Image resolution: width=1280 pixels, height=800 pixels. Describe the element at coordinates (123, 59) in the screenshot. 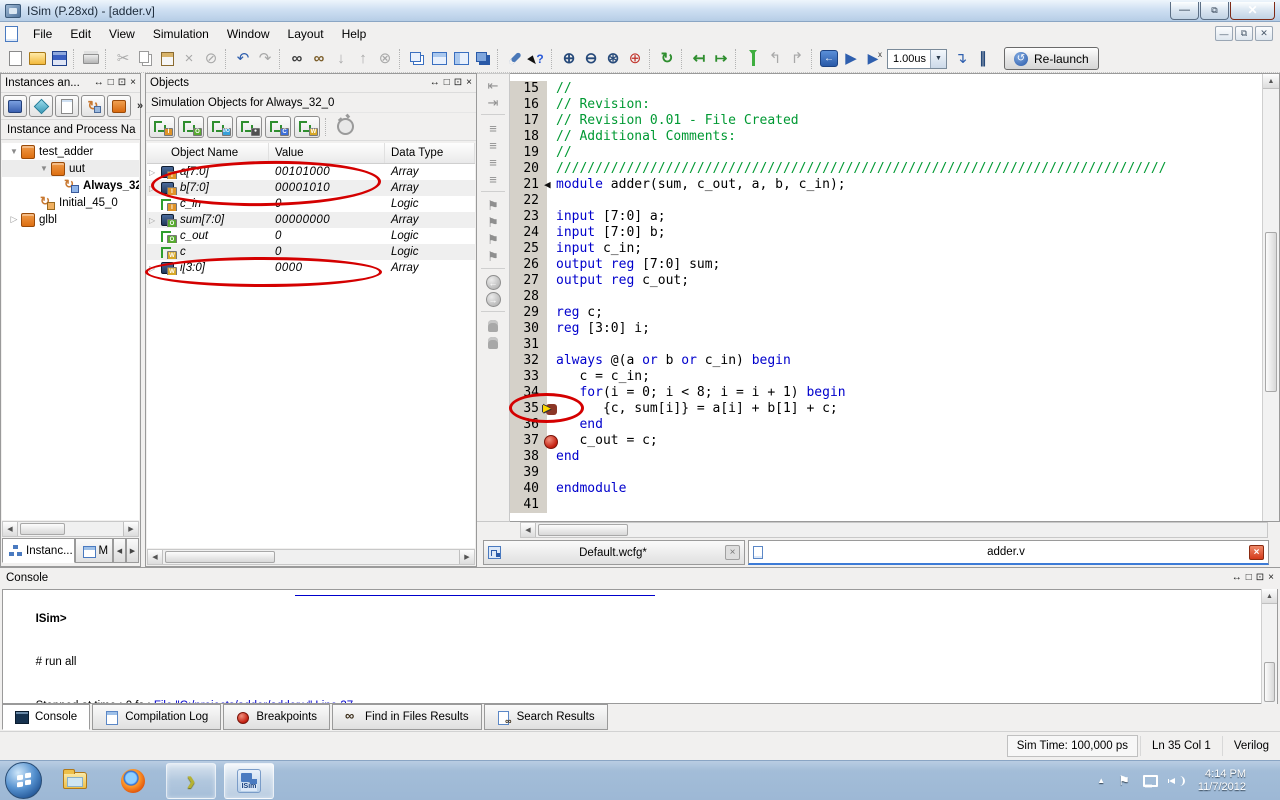

I see `cut-icon: ✂` at that location.